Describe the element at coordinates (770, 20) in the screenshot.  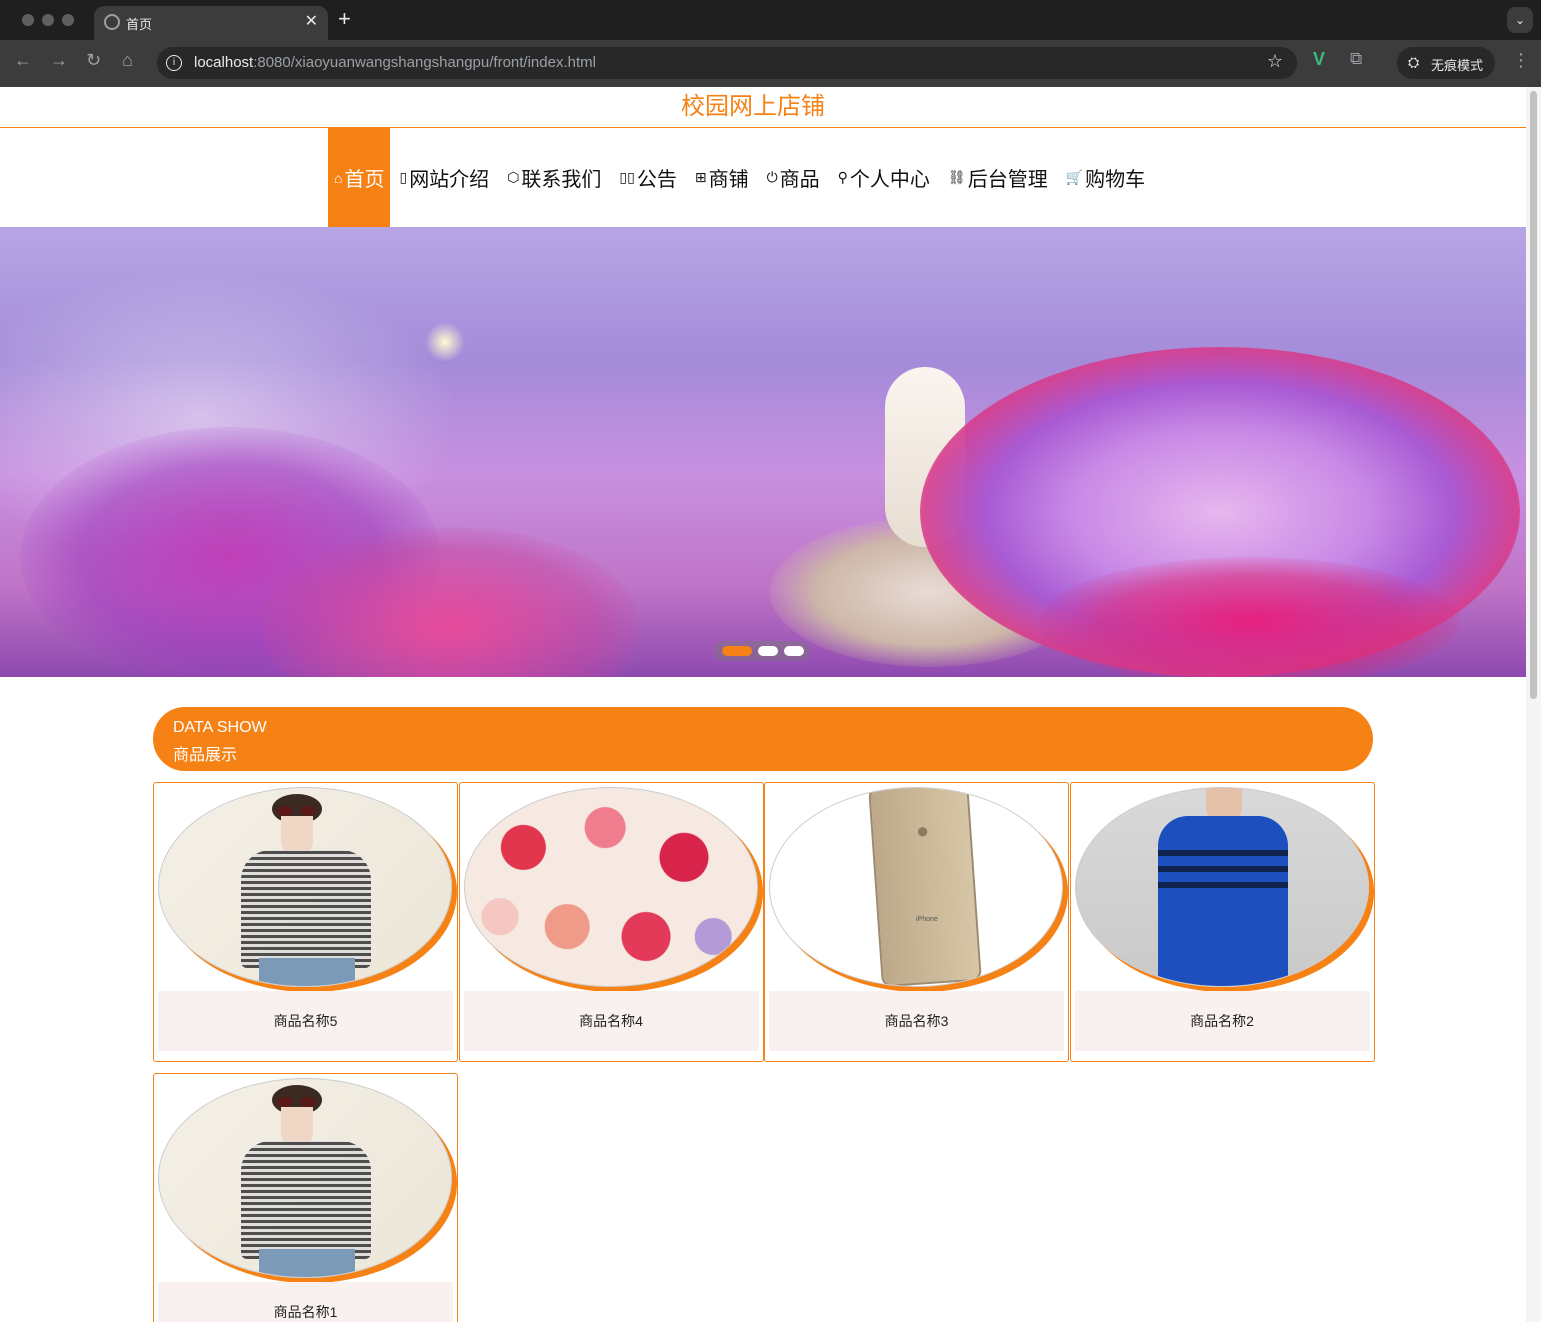
I see `tab-bar: 首页 ✕ + ⌄` at that location.